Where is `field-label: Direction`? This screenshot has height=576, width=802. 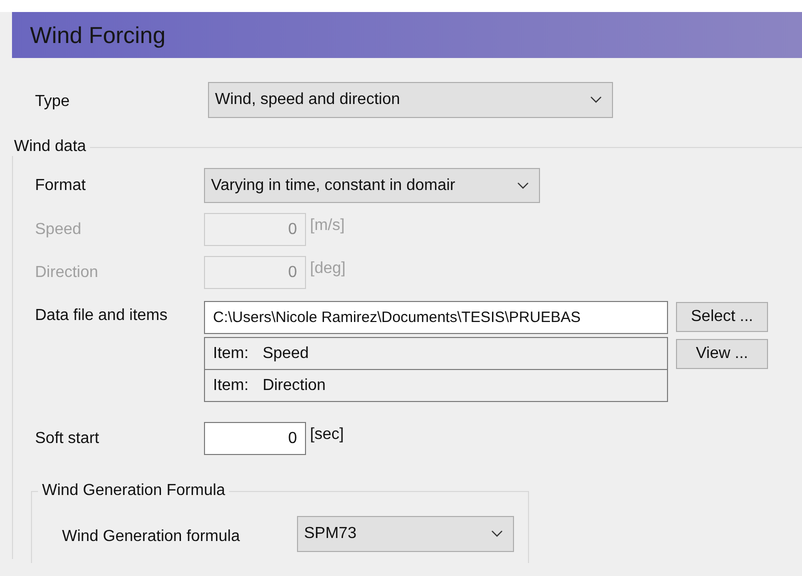 field-label: Direction is located at coordinates (67, 273).